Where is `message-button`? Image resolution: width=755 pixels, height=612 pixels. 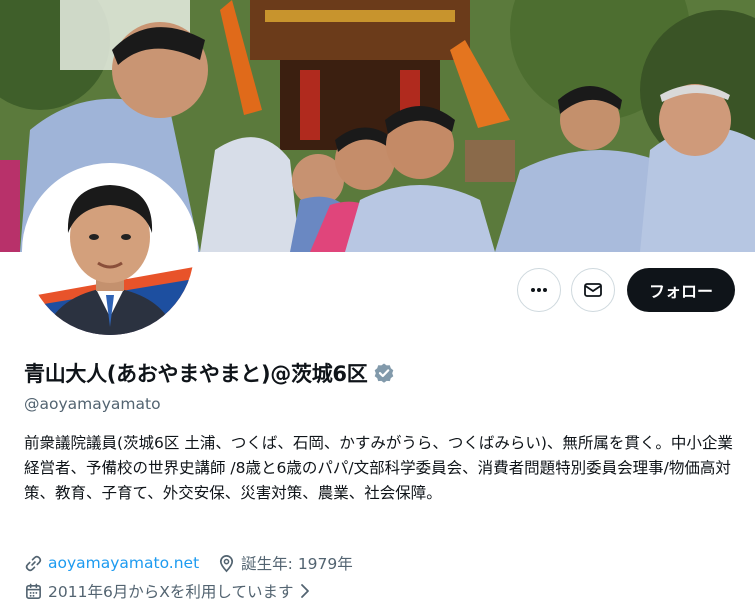 message-button is located at coordinates (592, 290).